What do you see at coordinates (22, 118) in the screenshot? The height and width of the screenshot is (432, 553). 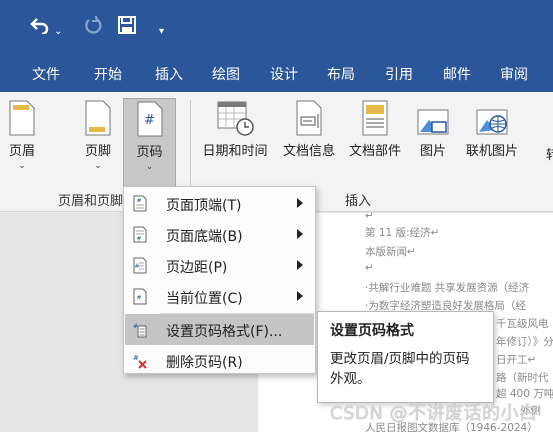 I see `header-icon` at bounding box center [22, 118].